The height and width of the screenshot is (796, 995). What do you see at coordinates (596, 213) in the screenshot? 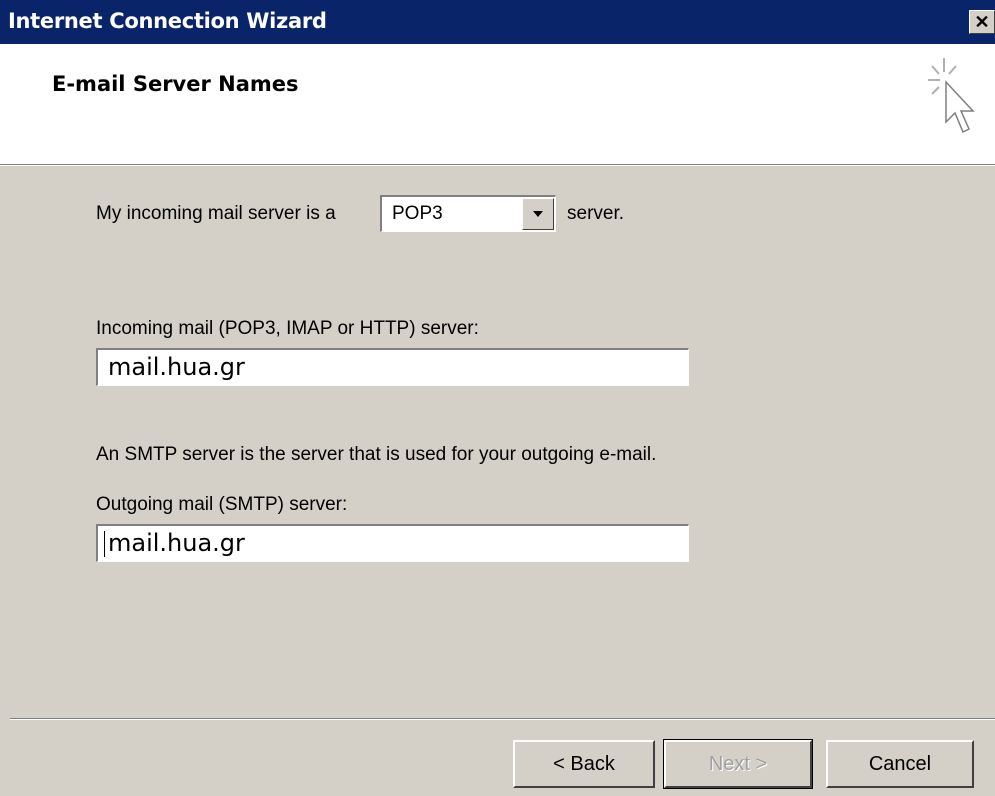
I see `server-type-suffix: server.` at bounding box center [596, 213].